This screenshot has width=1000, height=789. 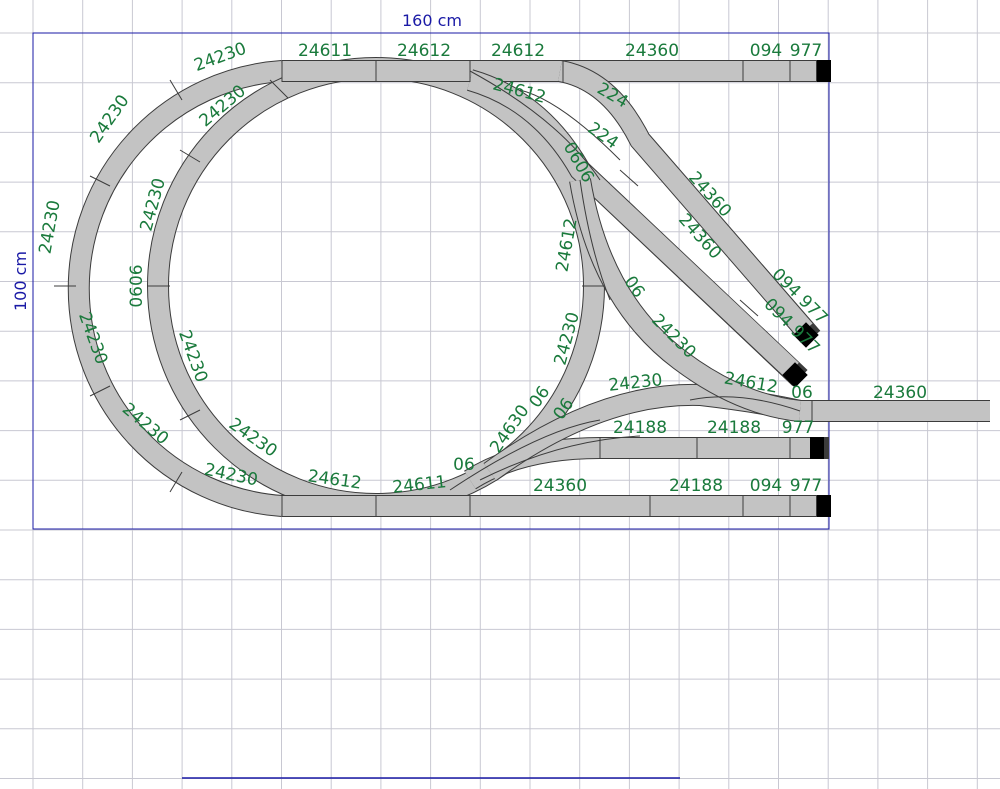 What do you see at coordinates (325, 51) in the screenshot?
I see `track-label: 24611` at bounding box center [325, 51].